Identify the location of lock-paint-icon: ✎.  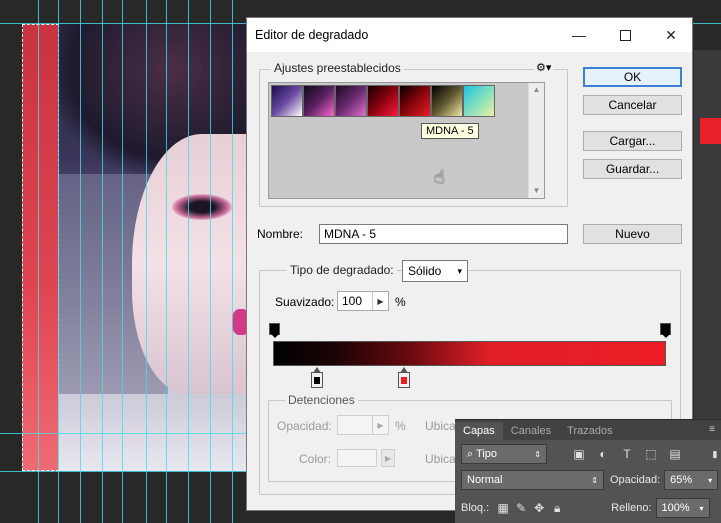
(521, 508).